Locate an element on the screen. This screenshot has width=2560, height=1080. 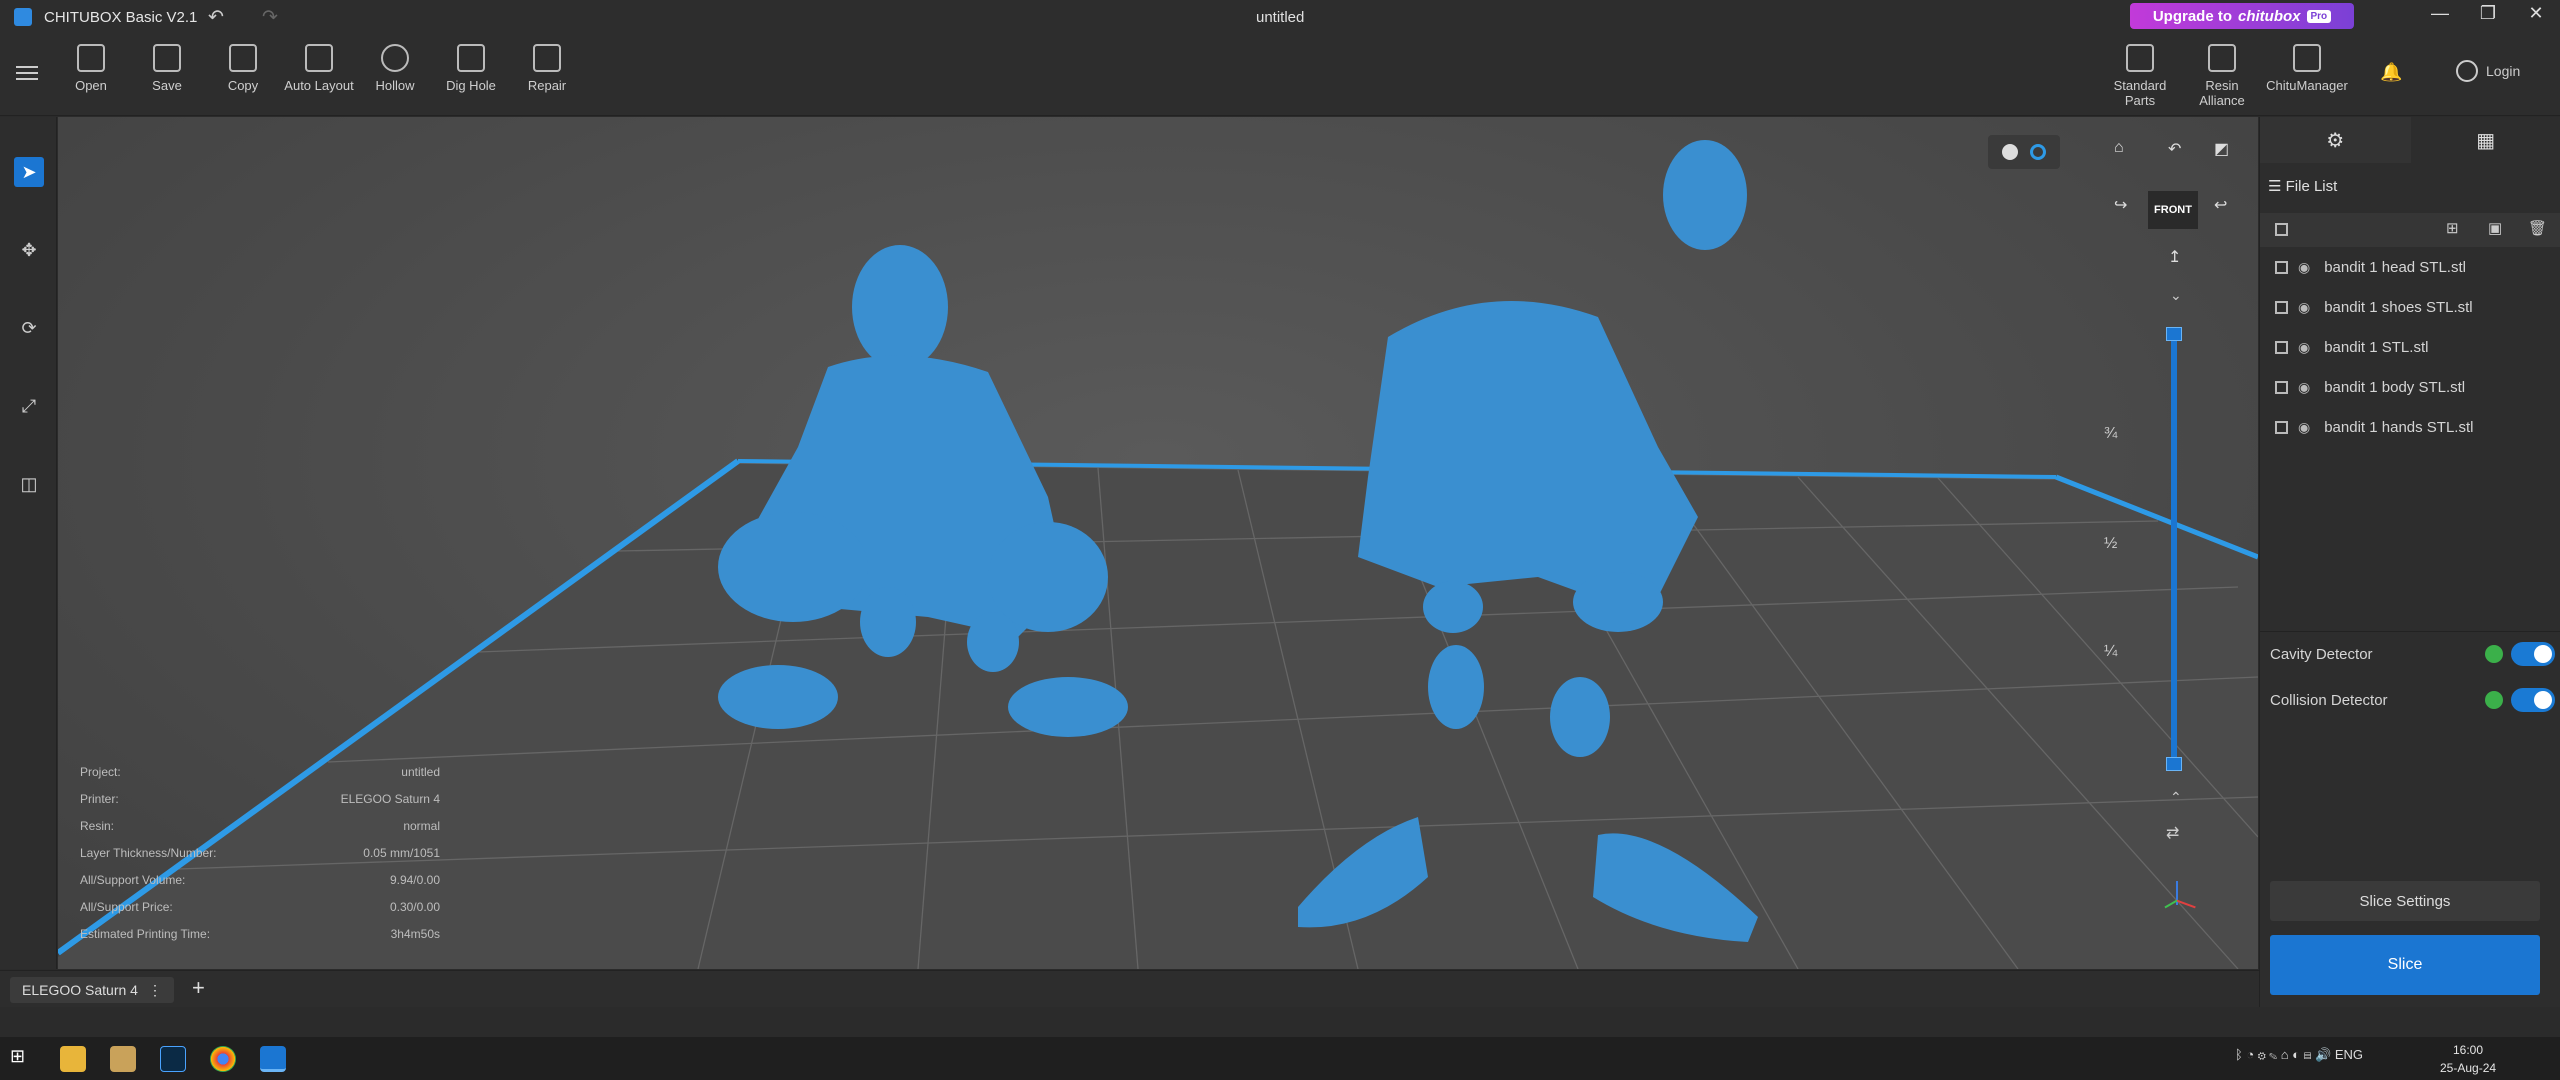
system-tray: ᛒ ◔ ⚙ ✎ ⌂ ◐ ▤ 🔊 ENG is located at coordinates (2299, 1055).